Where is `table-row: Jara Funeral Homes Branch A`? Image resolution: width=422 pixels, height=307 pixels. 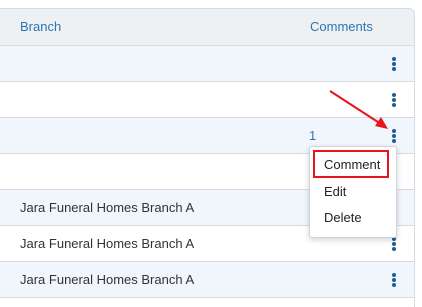 table-row: Jara Funeral Homes Branch A is located at coordinates (207, 280).